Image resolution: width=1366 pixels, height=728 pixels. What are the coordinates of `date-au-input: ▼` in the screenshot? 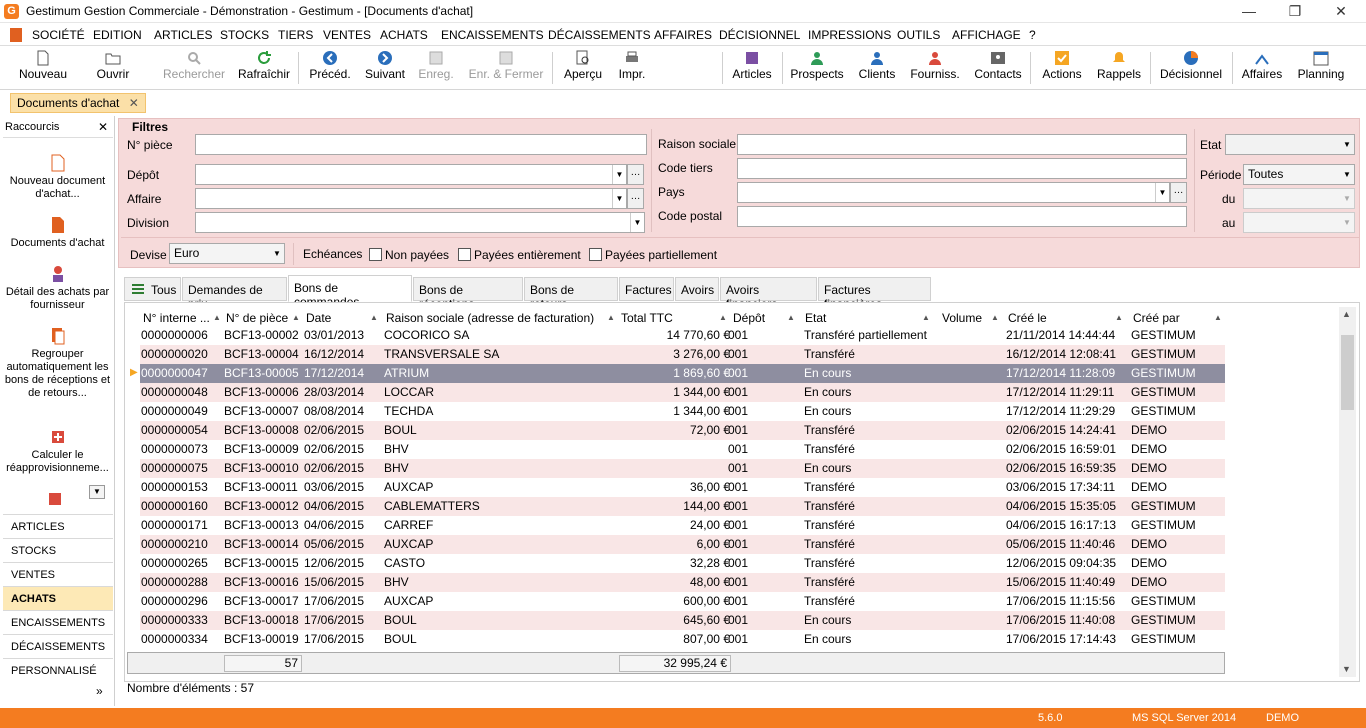 It's located at (1299, 222).